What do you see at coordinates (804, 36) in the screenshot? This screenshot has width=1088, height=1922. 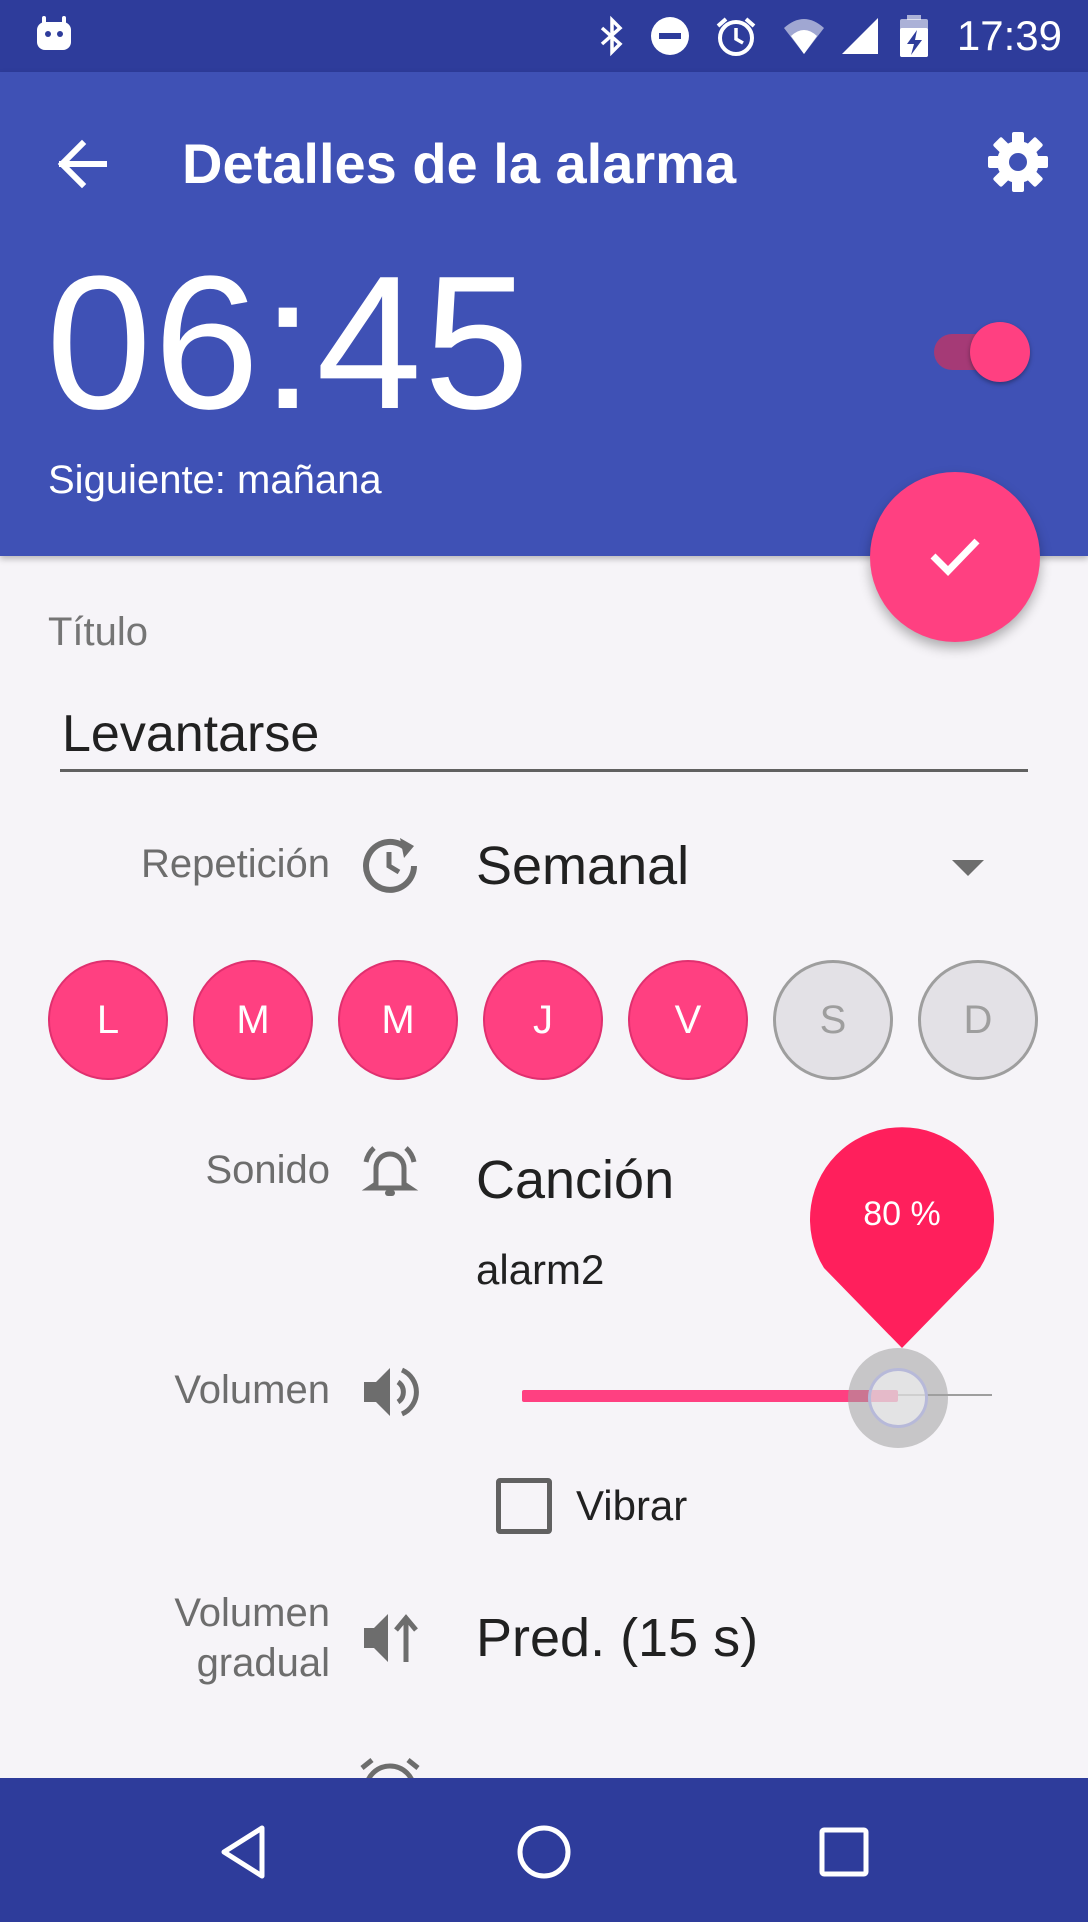 I see `wifi-icon` at bounding box center [804, 36].